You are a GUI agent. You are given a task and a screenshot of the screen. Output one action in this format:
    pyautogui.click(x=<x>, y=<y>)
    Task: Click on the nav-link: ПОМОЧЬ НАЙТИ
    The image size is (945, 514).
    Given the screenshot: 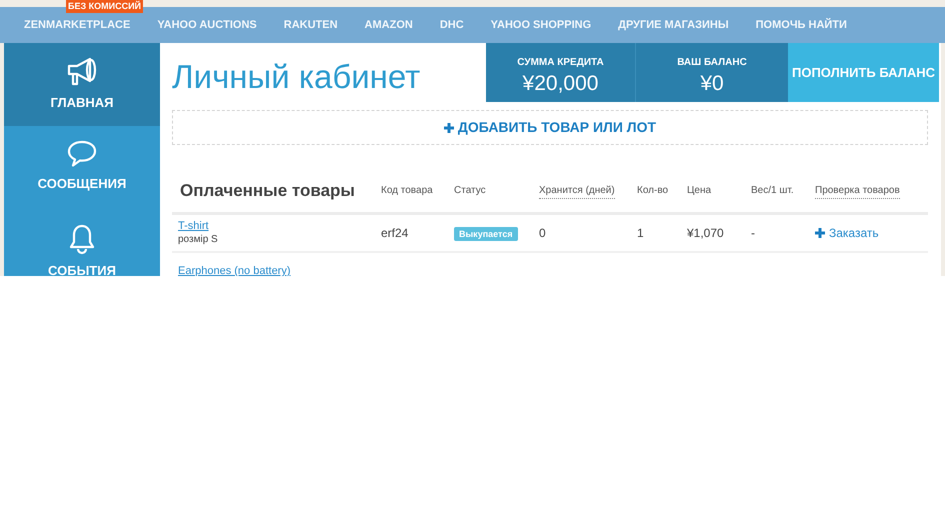 What is the action you would take?
    pyautogui.click(x=801, y=25)
    